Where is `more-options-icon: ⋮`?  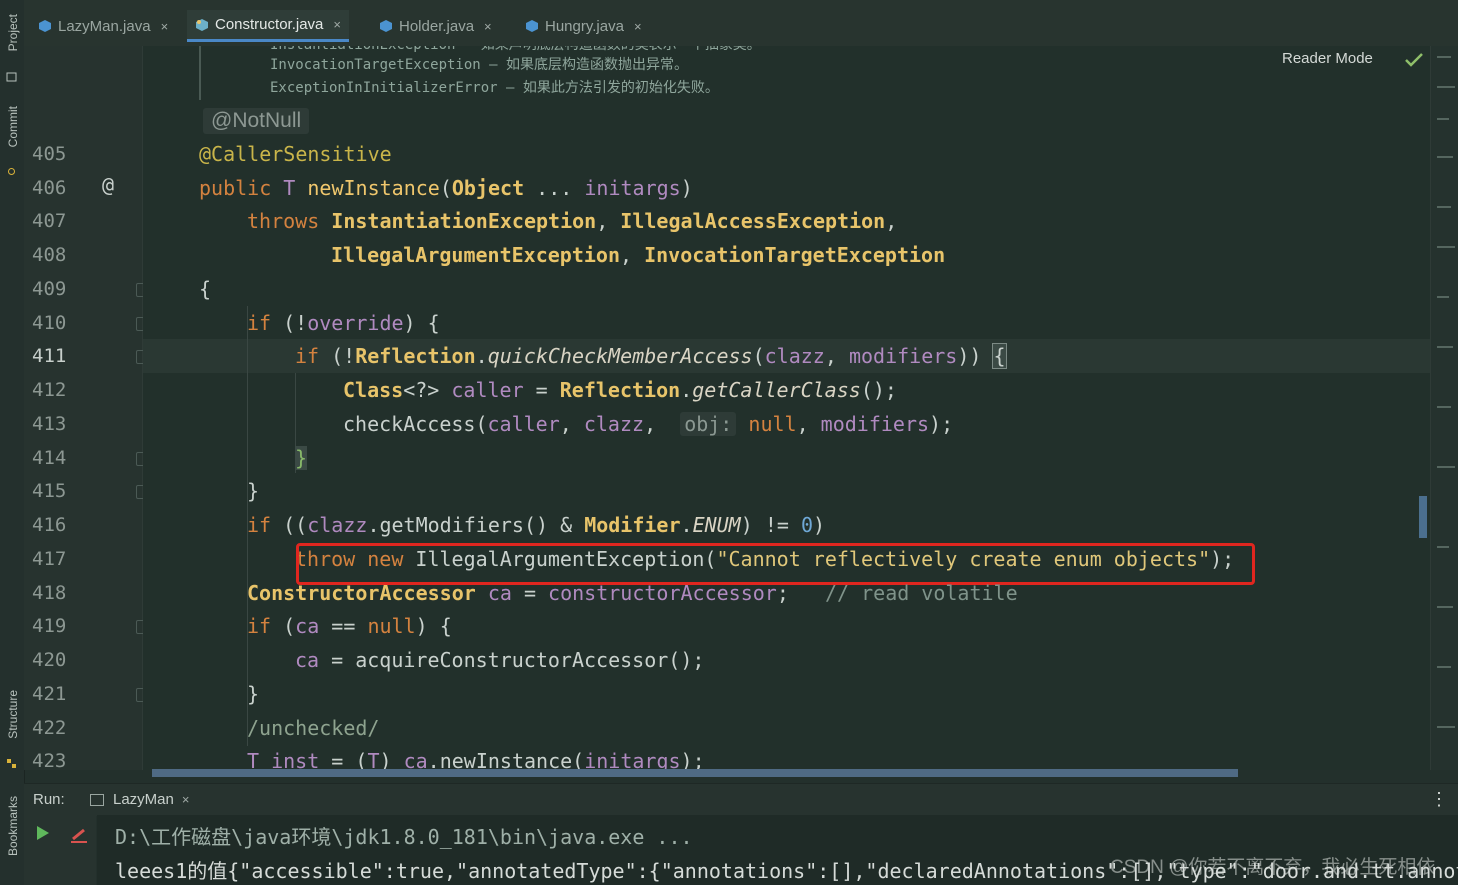 more-options-icon: ⋮ is located at coordinates (1439, 799).